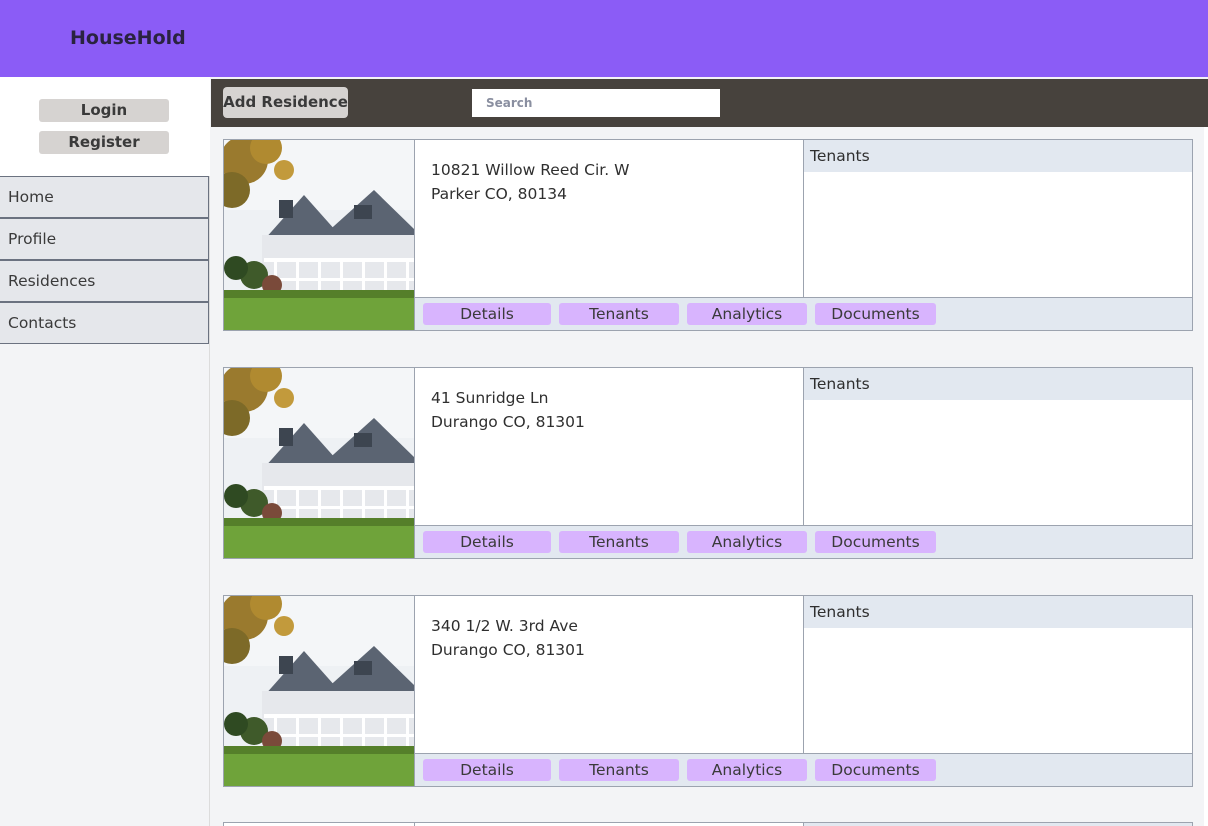 Image resolution: width=1208 pixels, height=826 pixels. What do you see at coordinates (1206, 476) in the screenshot?
I see `content-edge` at bounding box center [1206, 476].